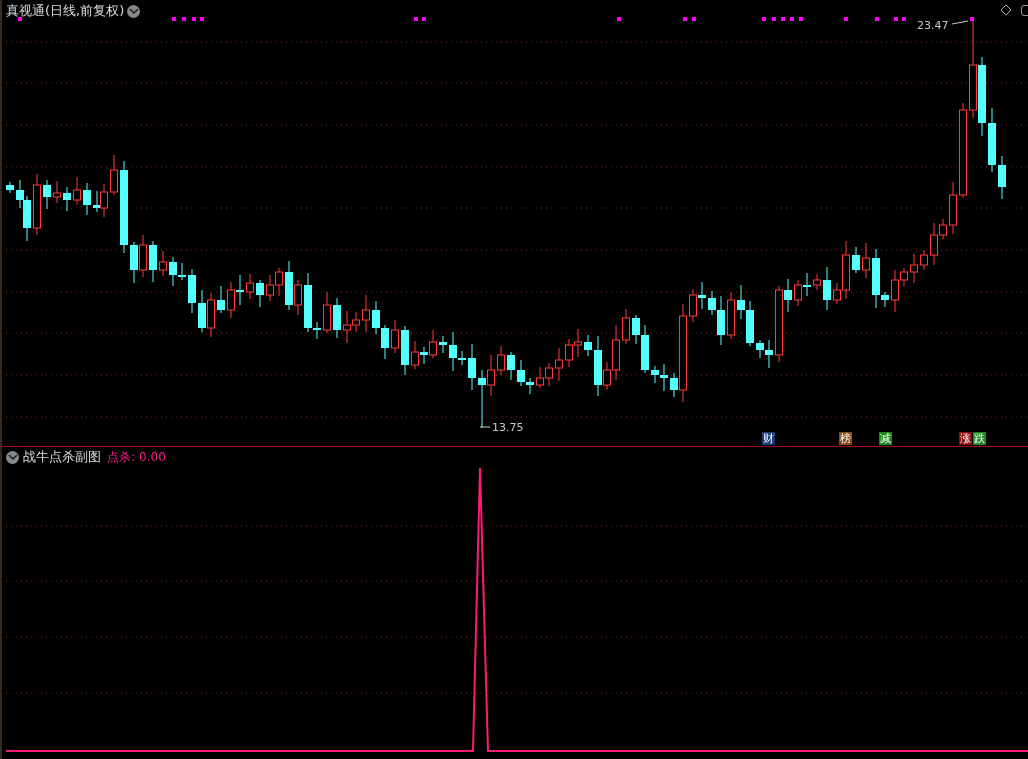  I want to click on panel-toggle-button, so click(1024, 10).